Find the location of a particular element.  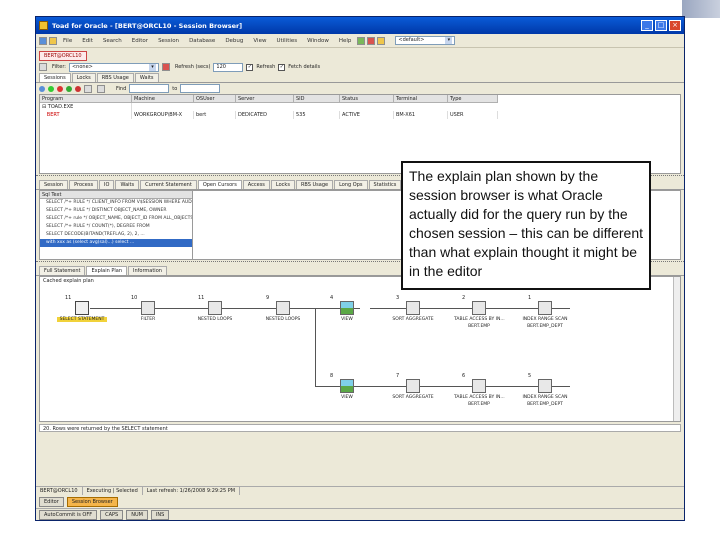

col-status: Status is located at coordinates (367, 99).